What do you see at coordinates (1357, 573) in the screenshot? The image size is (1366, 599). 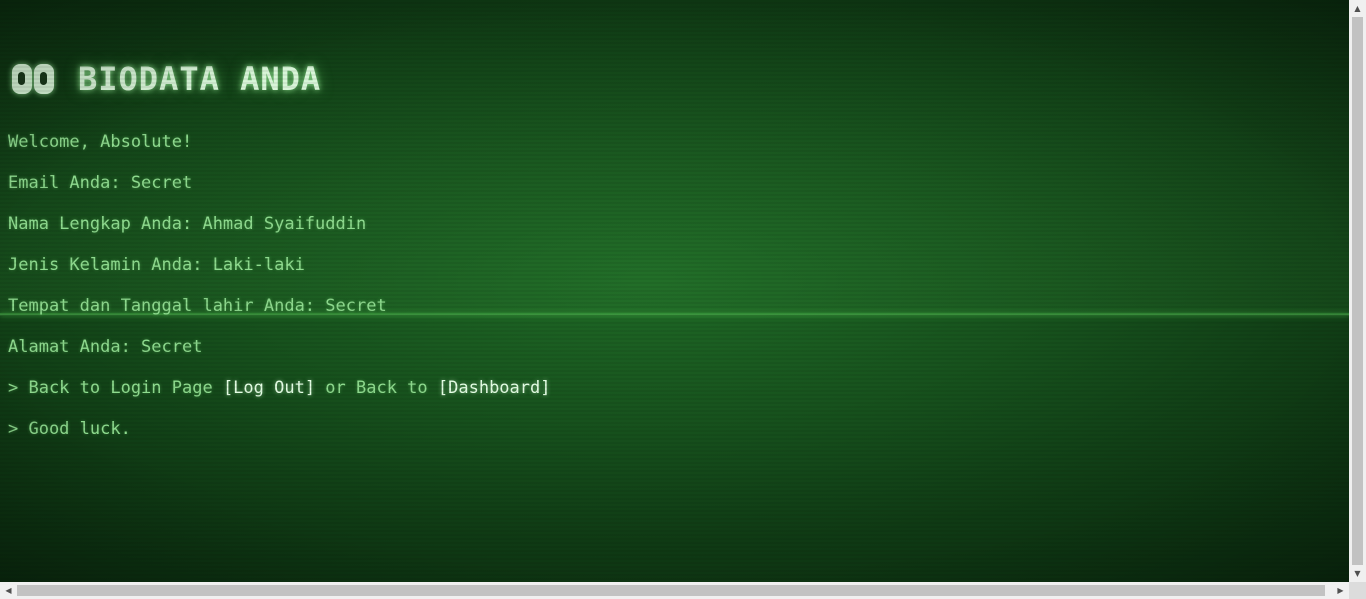 I see `scroll-down-icon: ▼` at bounding box center [1357, 573].